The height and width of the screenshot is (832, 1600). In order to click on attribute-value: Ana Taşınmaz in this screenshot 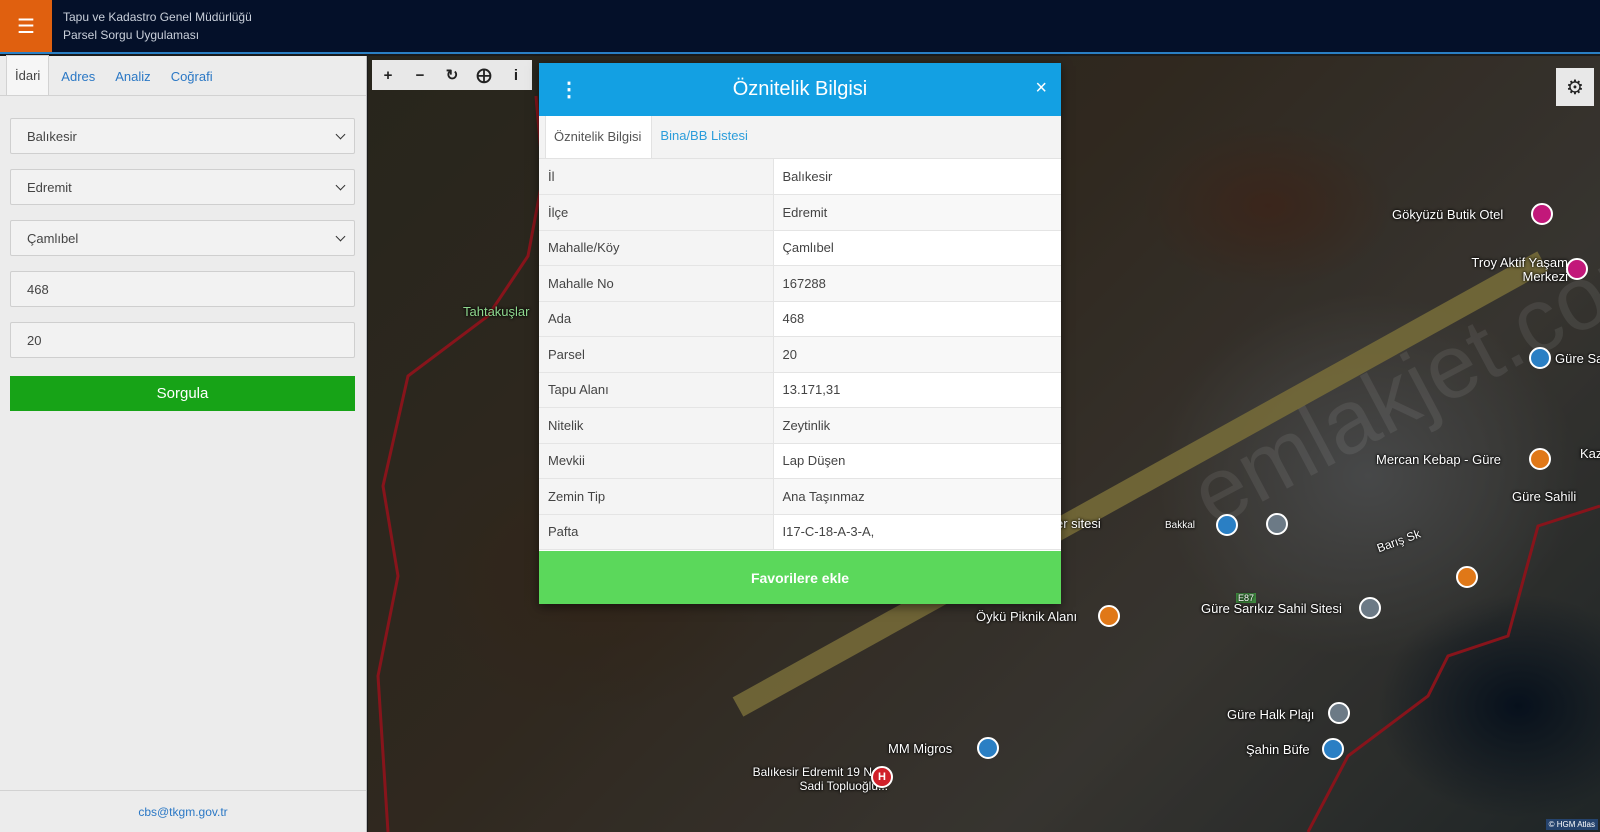, I will do `click(917, 496)`.